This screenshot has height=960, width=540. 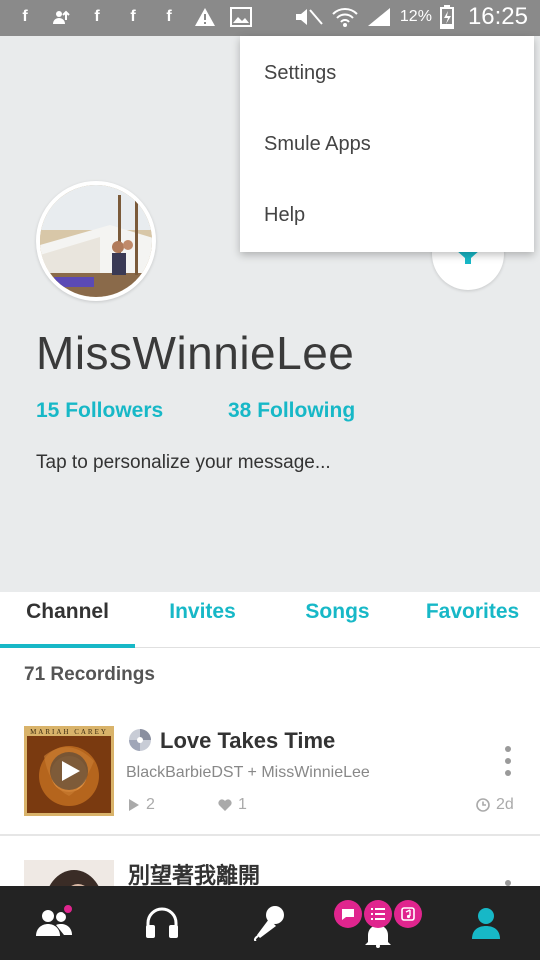 What do you see at coordinates (242, 804) in the screenshot?
I see `like-count-value: 1` at bounding box center [242, 804].